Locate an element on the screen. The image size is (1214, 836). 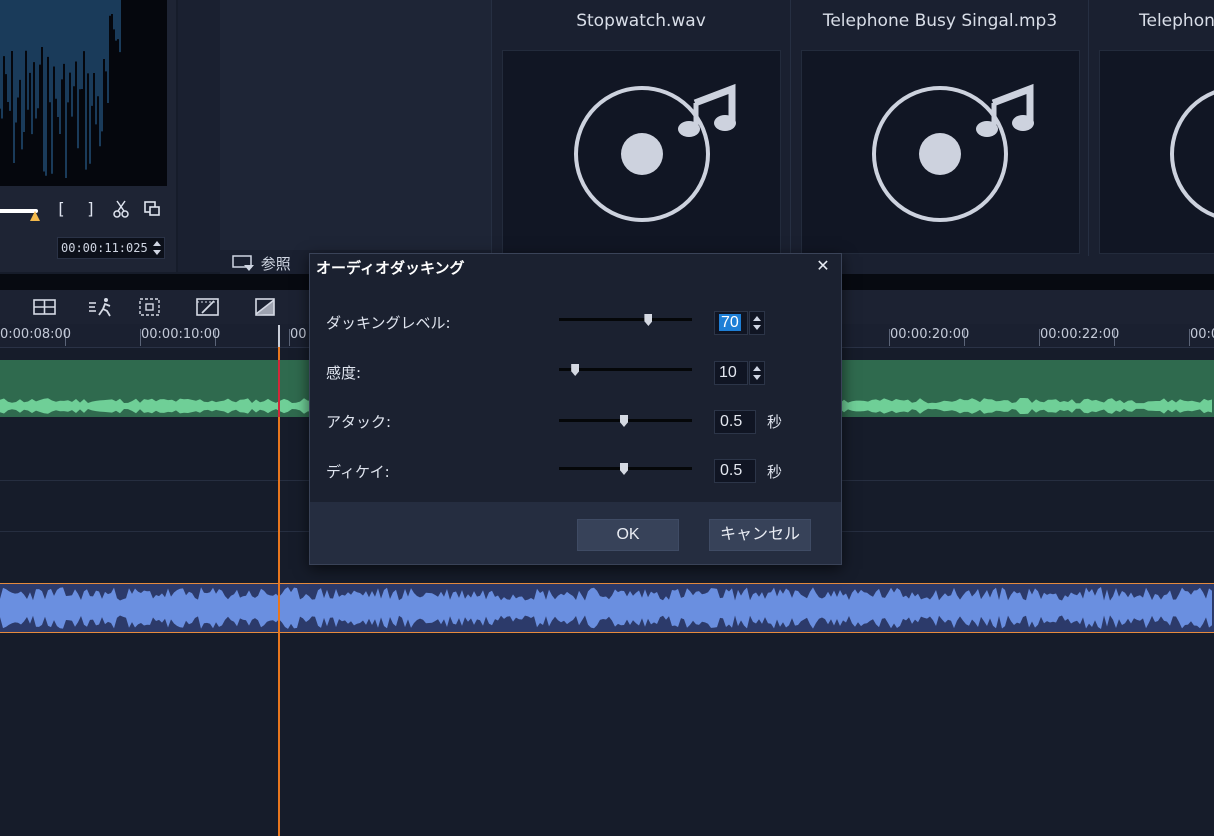
timecode-spinner-icon is located at coordinates (157, 248).